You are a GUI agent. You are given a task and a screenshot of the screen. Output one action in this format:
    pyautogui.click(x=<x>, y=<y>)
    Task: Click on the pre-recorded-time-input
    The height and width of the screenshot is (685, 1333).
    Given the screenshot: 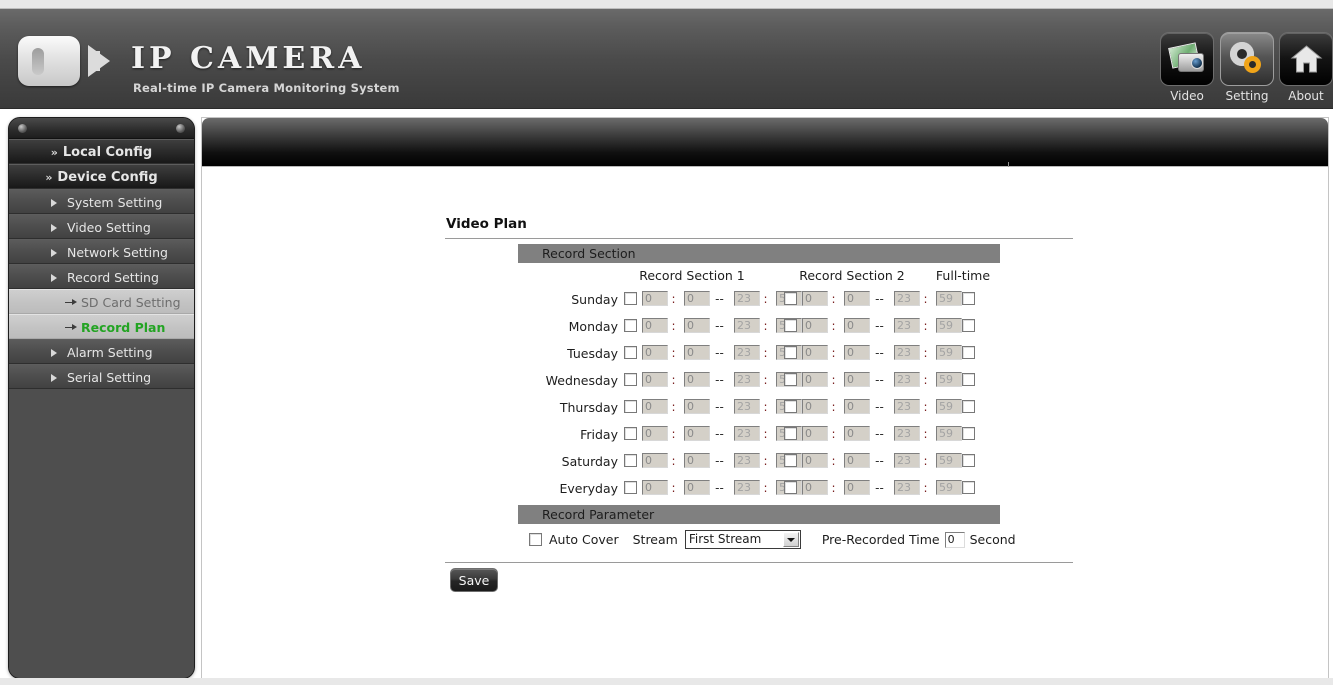 What is the action you would take?
    pyautogui.click(x=954, y=539)
    